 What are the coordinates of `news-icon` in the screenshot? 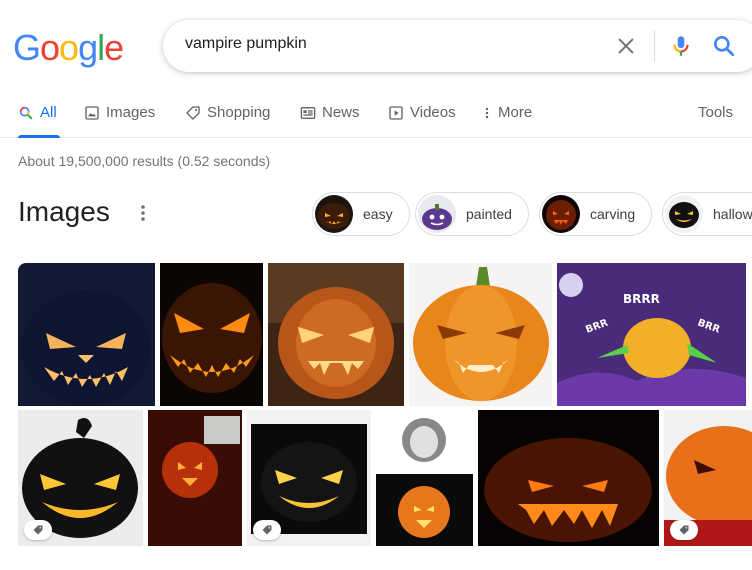 It's located at (308, 113).